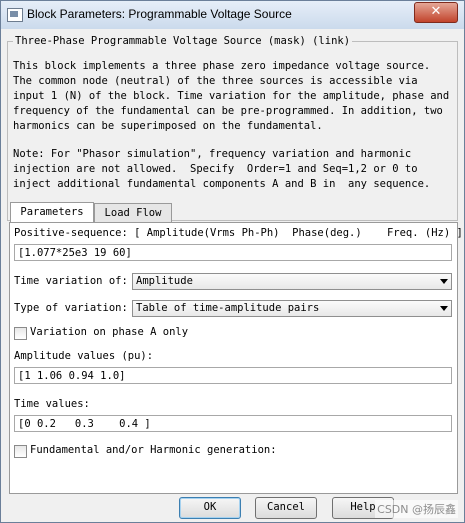  I want to click on type-of-variation-value: Table of time-amplitude pairs, so click(228, 308).